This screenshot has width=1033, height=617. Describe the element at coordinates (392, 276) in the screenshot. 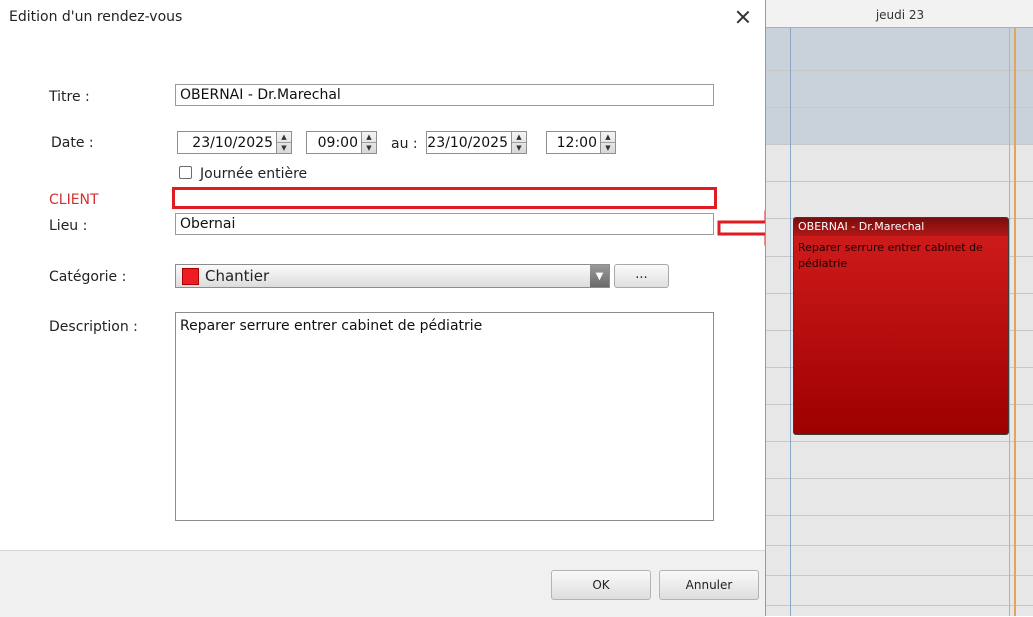

I see `categorie-select: Chantier ▼` at that location.